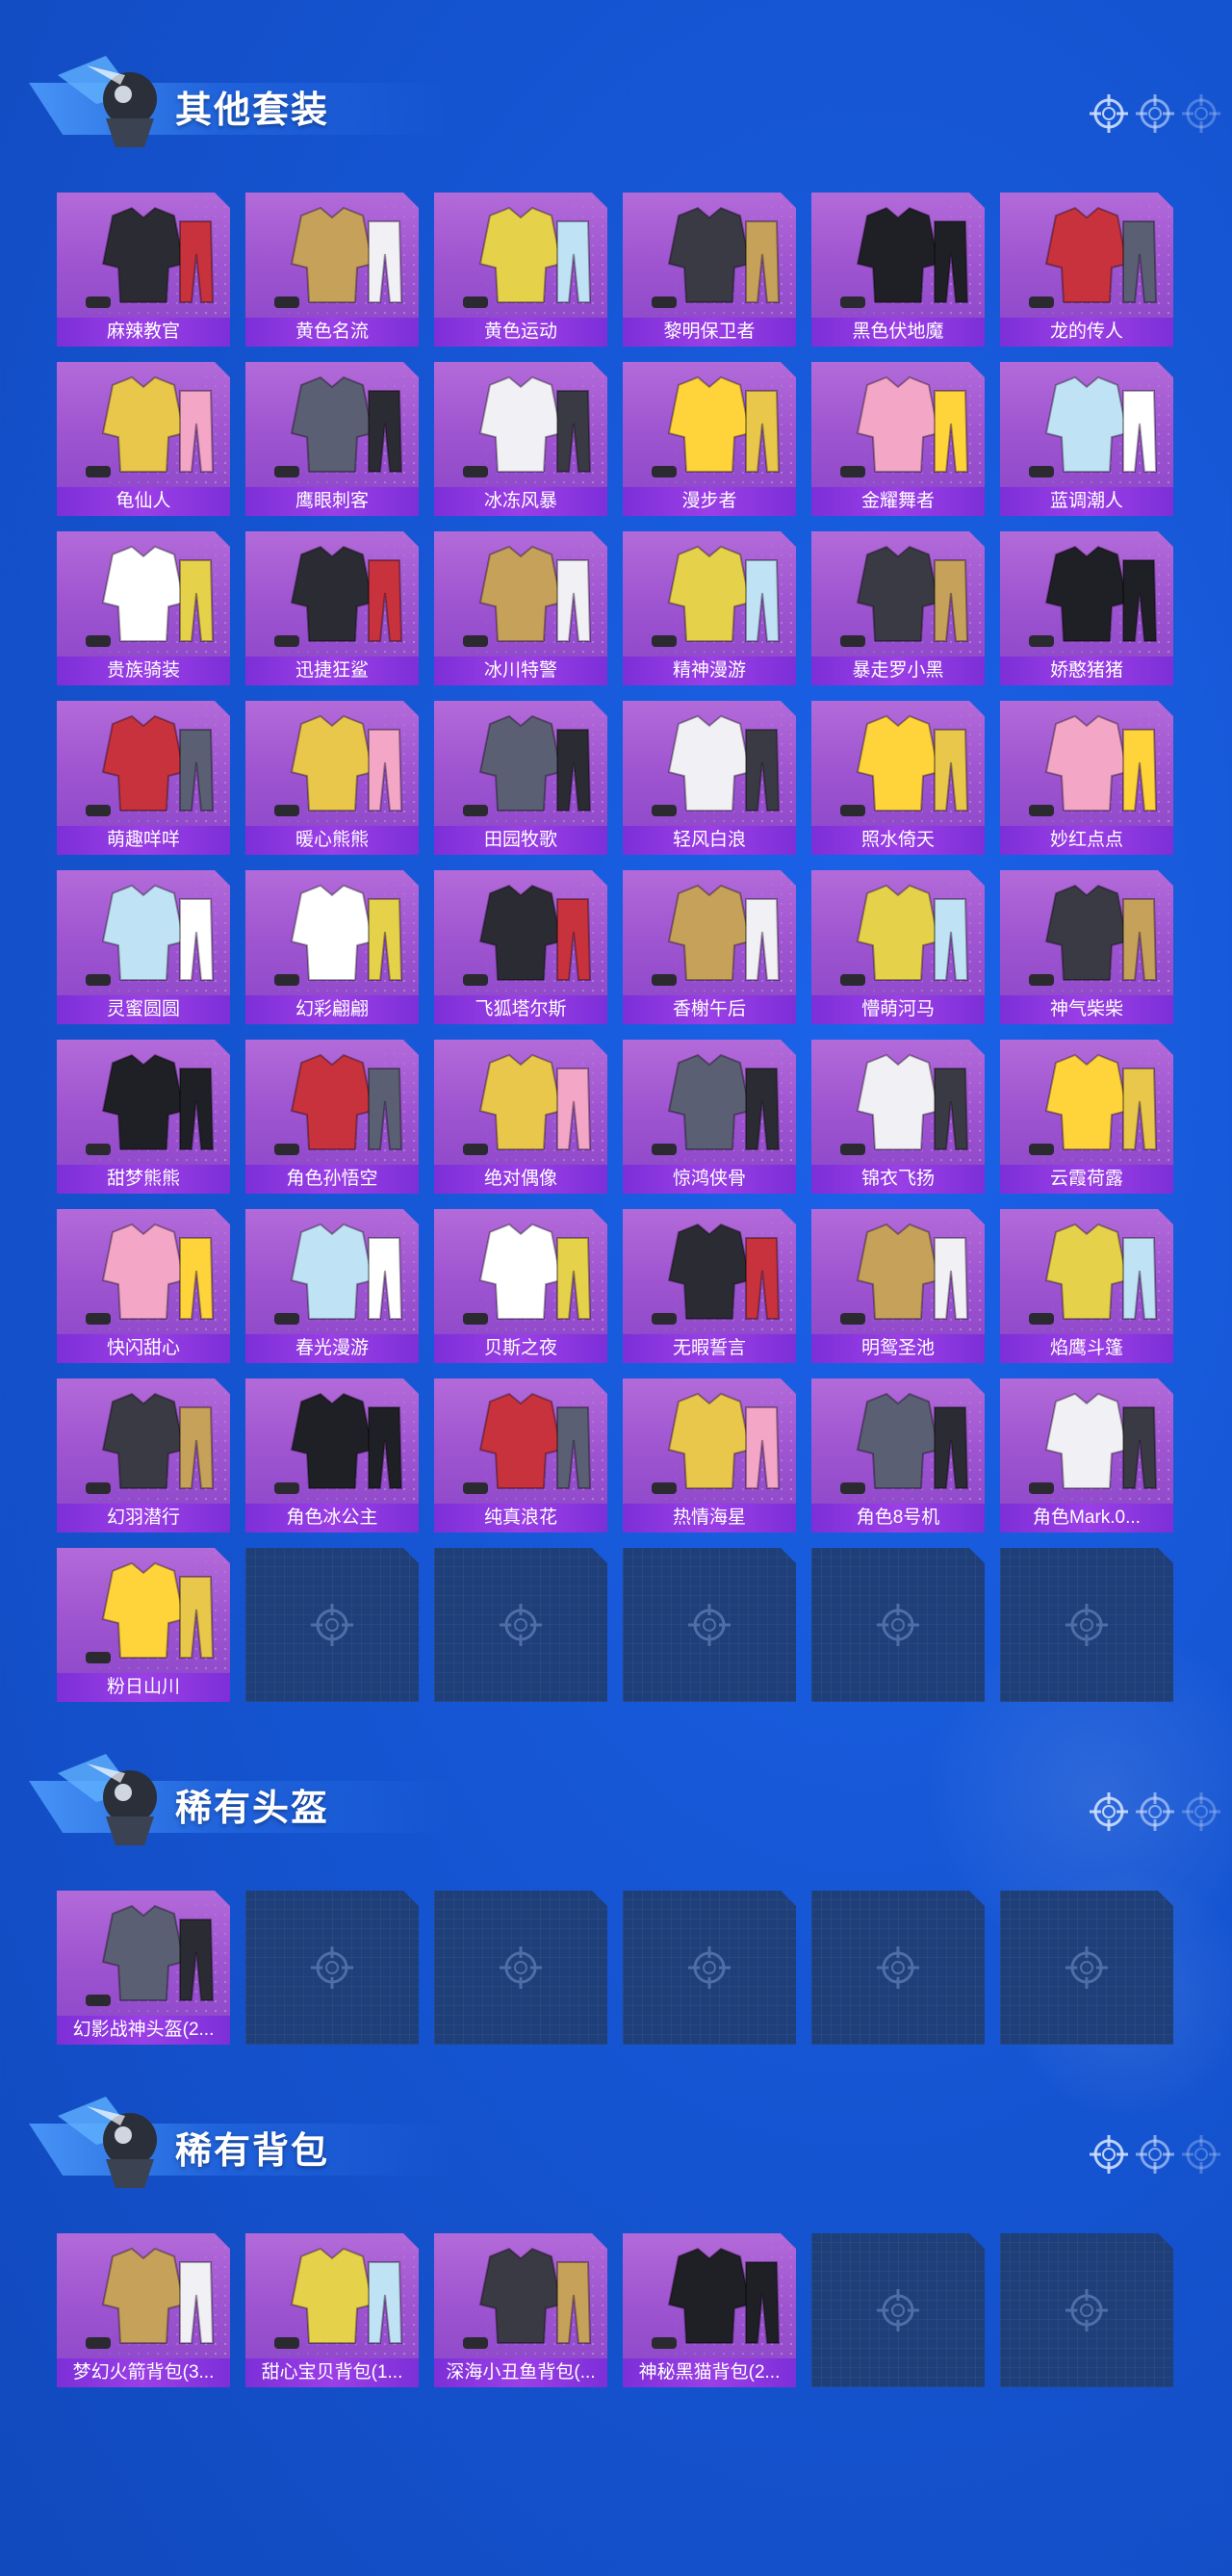 This screenshot has height=2576, width=1232. What do you see at coordinates (1086, 439) in the screenshot?
I see `item-card: 蓝调潮人` at bounding box center [1086, 439].